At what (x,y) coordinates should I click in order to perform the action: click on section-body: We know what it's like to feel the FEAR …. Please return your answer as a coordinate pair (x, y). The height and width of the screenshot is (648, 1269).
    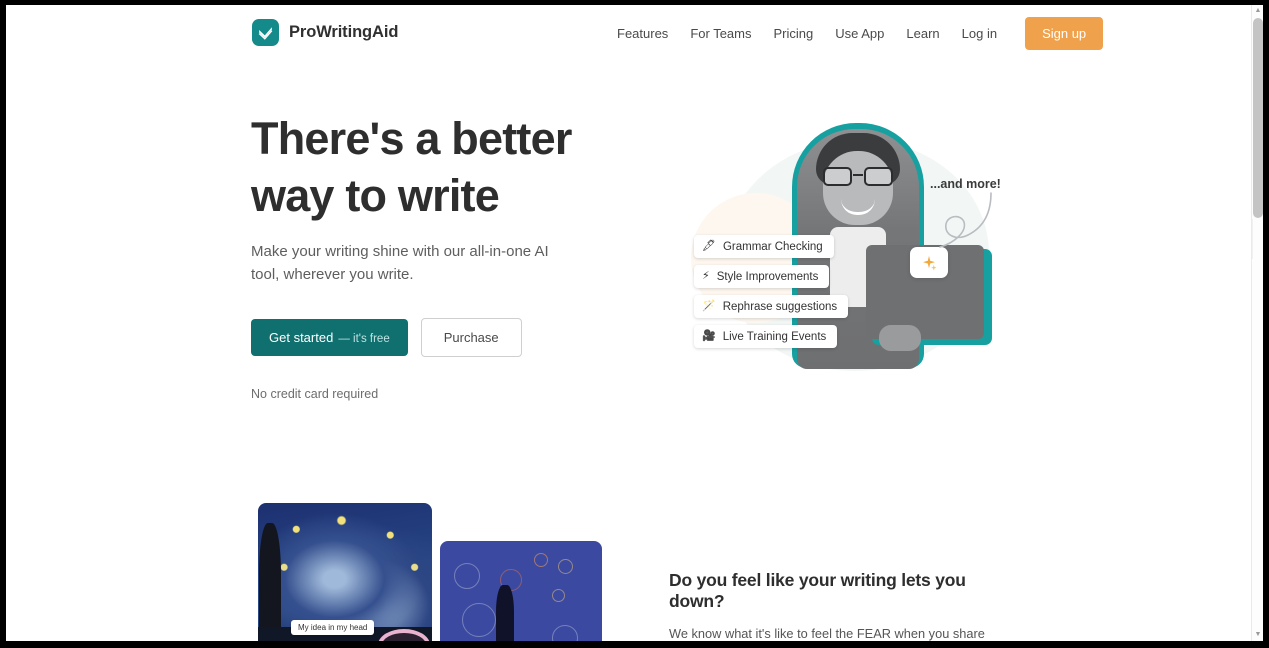
    Looking at the image, I should click on (827, 633).